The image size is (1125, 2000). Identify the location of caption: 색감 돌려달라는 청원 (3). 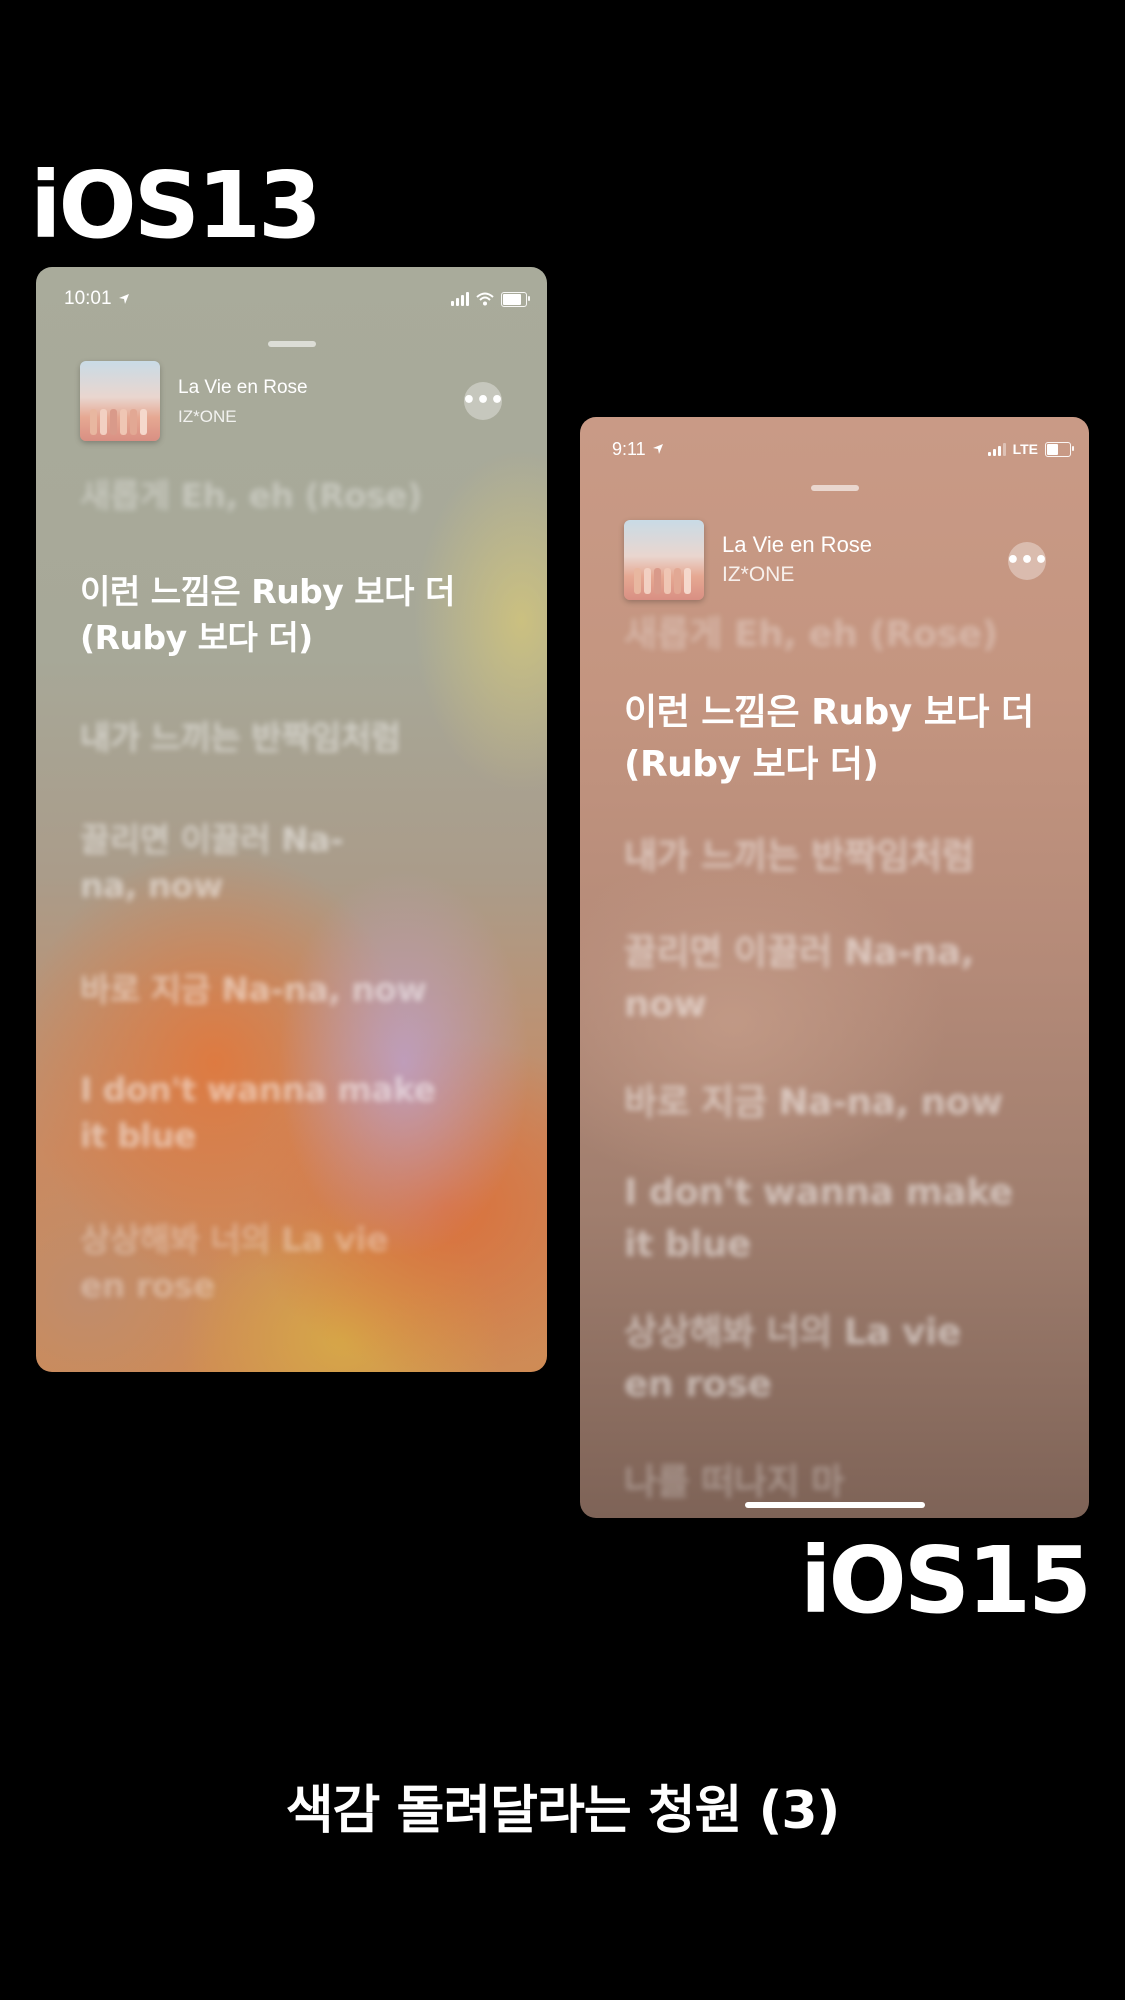
(563, 1811).